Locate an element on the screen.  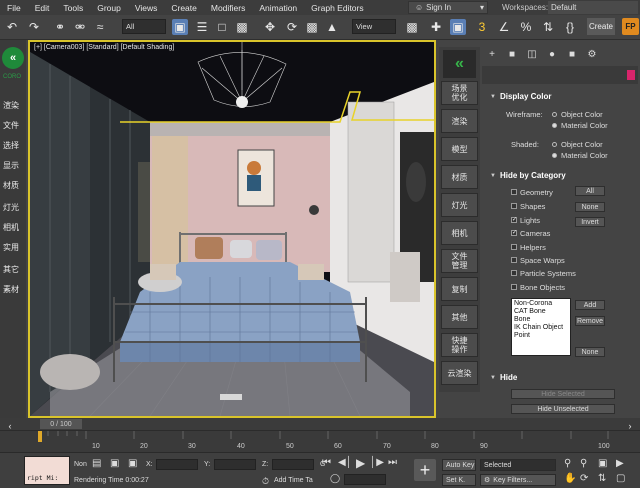
zoom-icon: ⚲ is located at coordinates (567, 463).